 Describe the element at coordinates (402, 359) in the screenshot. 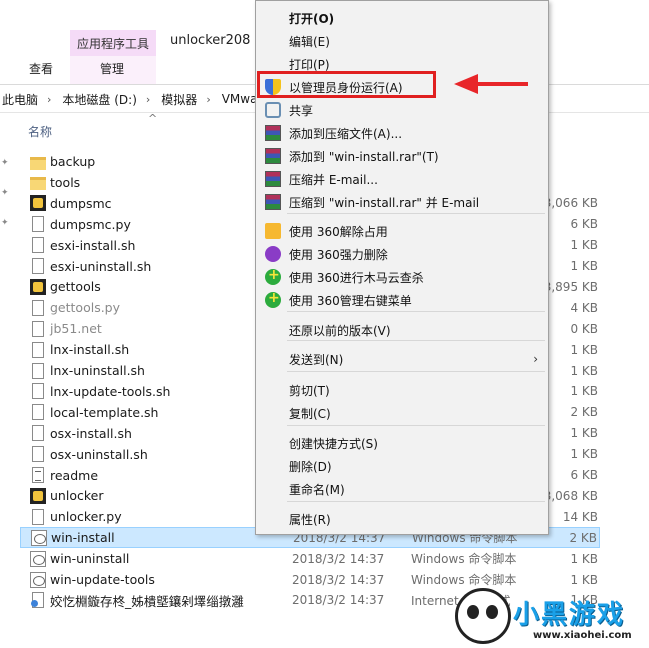

I see `menu-item: 发送到(N) ›` at that location.